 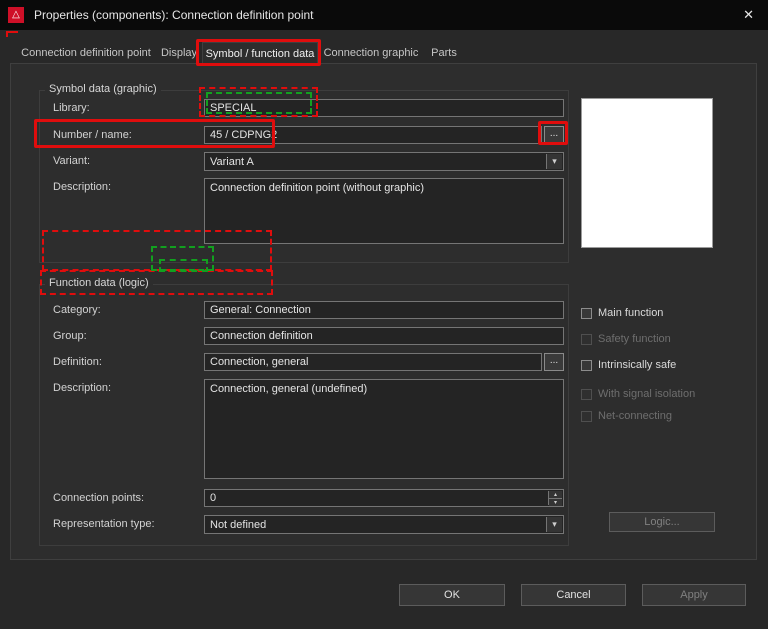 I want to click on app-logo-icon: △, so click(x=16, y=15).